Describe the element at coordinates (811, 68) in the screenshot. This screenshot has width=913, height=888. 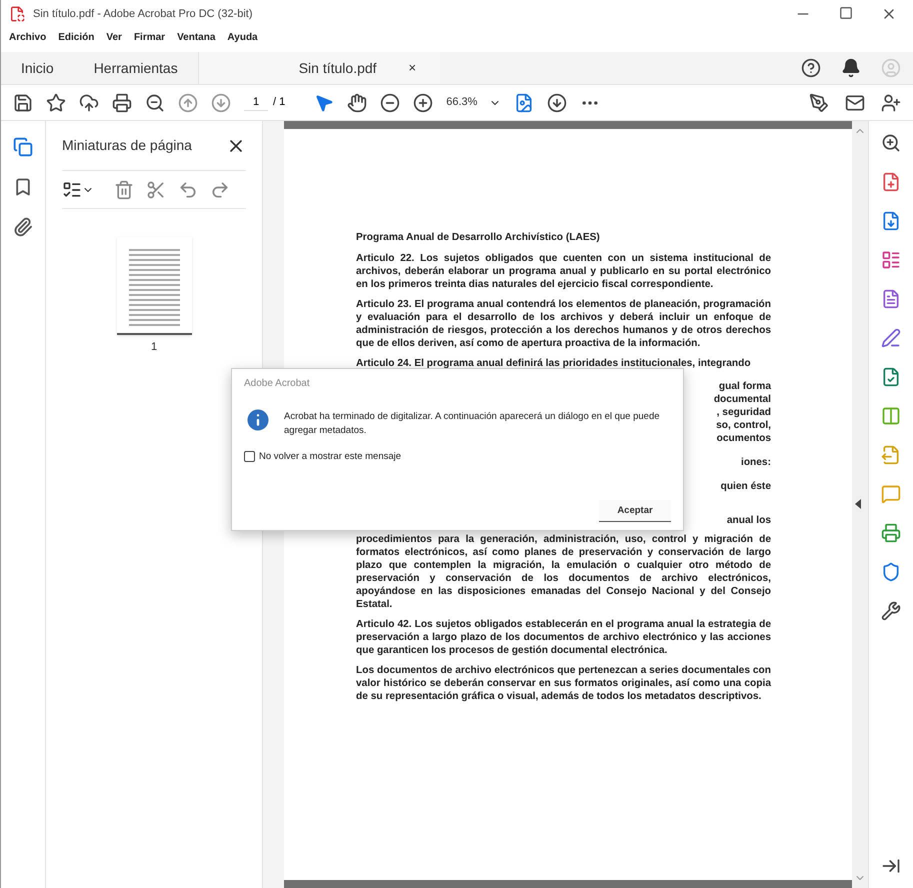
I see `help-icon` at that location.